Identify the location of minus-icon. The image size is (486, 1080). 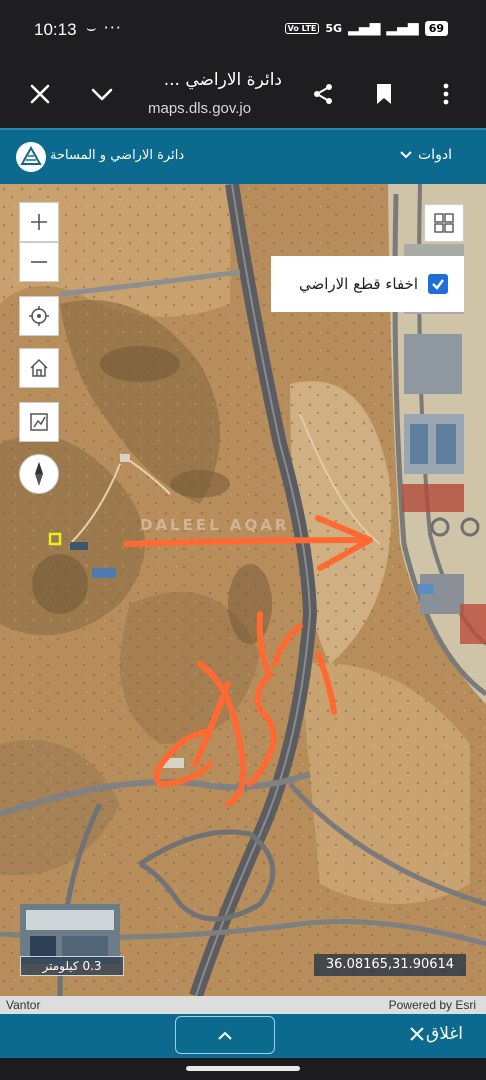
(39, 262).